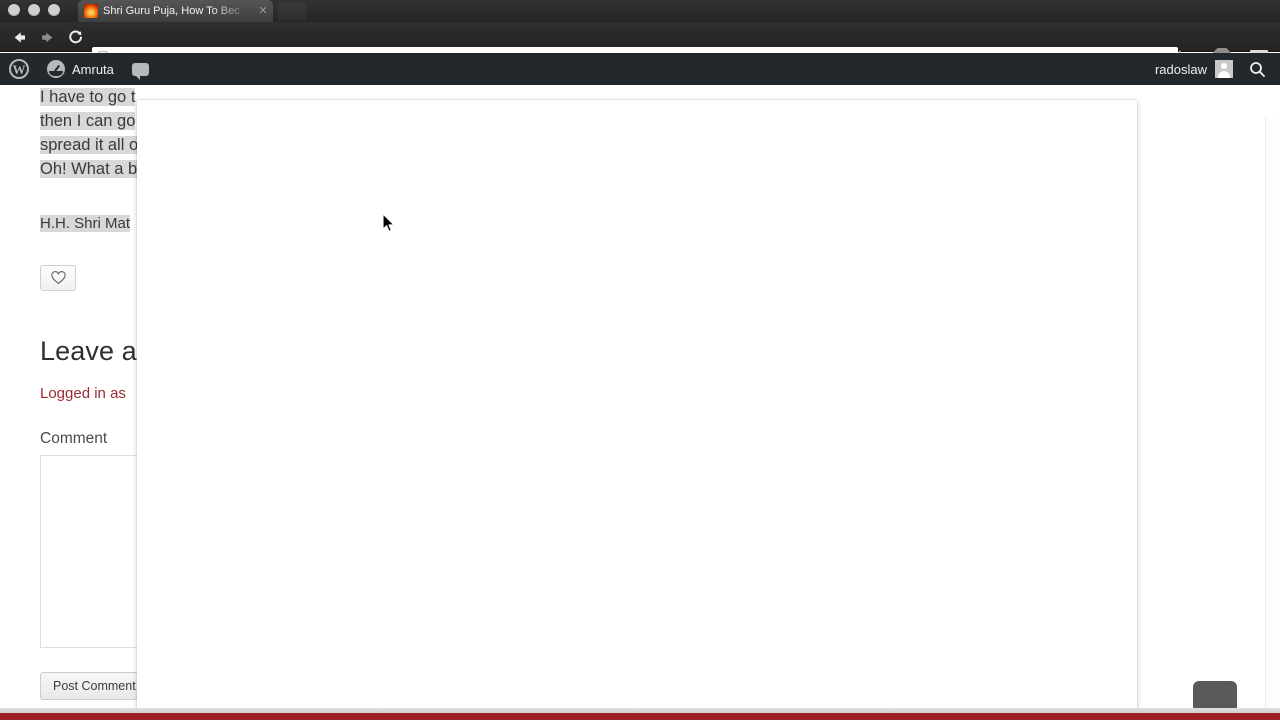  I want to click on back-to-top-button, so click(1215, 694).